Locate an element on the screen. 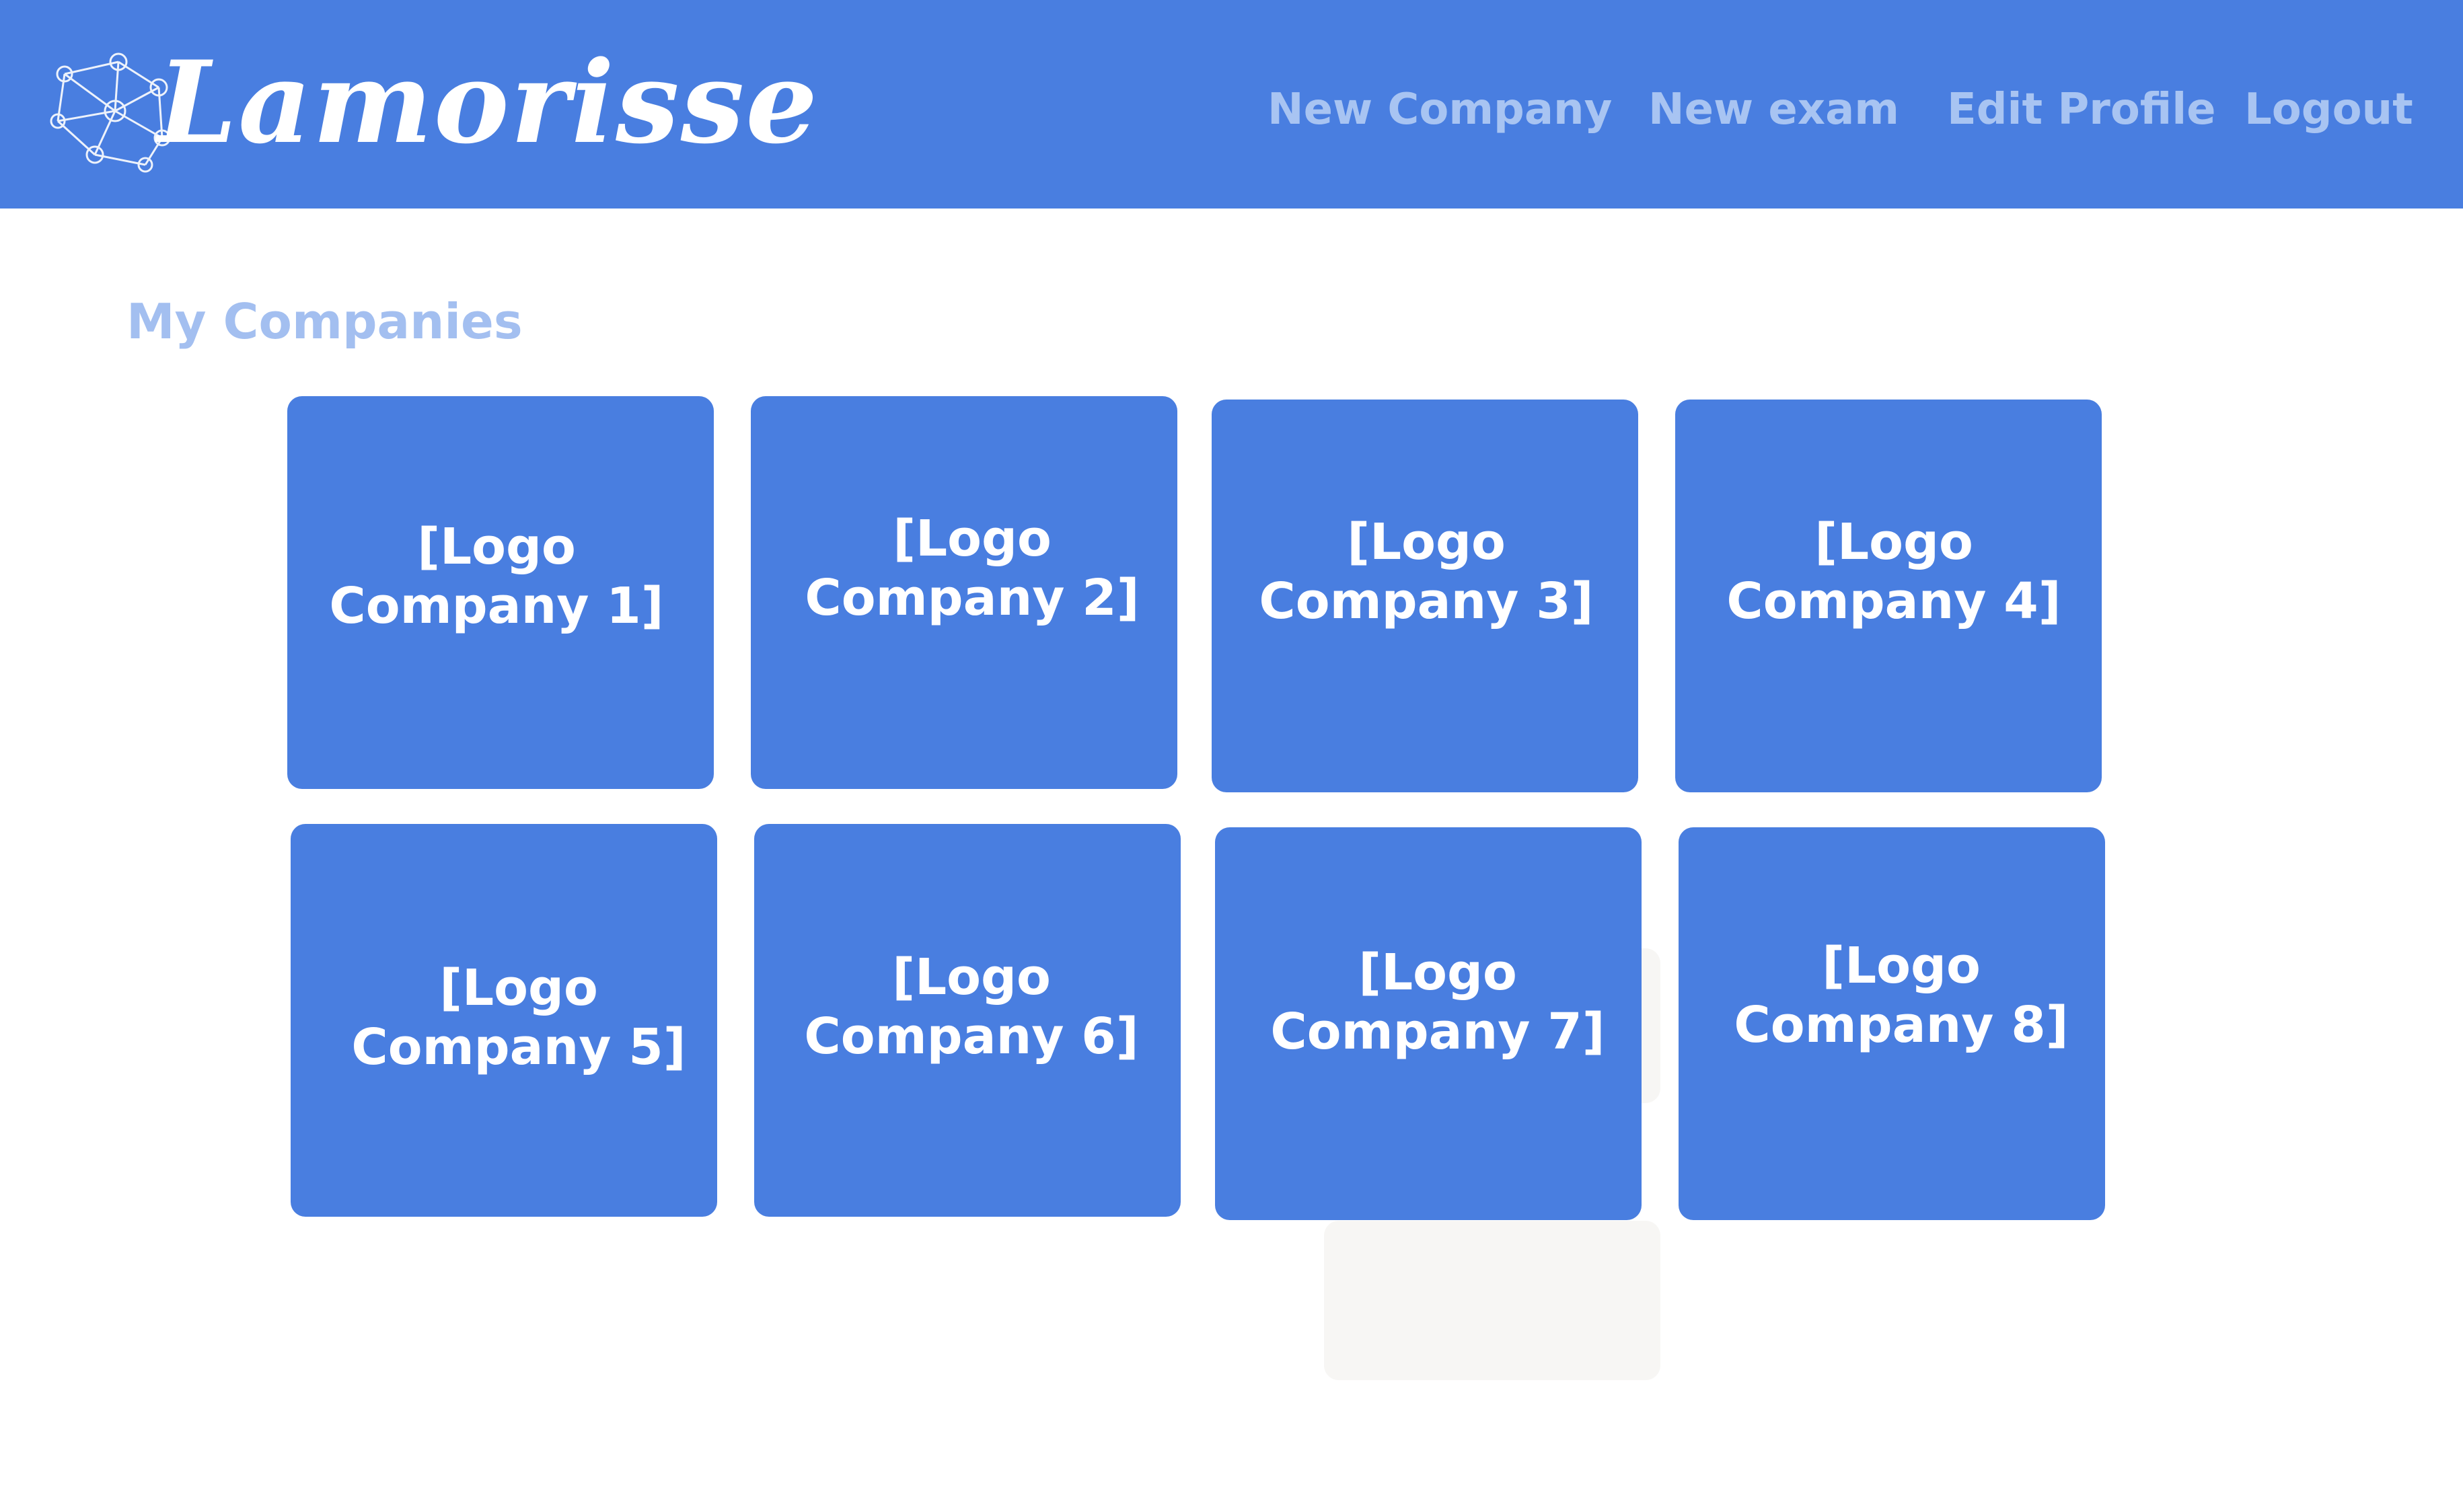 Image resolution: width=2463 pixels, height=1512 pixels. page-title: My Companies is located at coordinates (324, 321).